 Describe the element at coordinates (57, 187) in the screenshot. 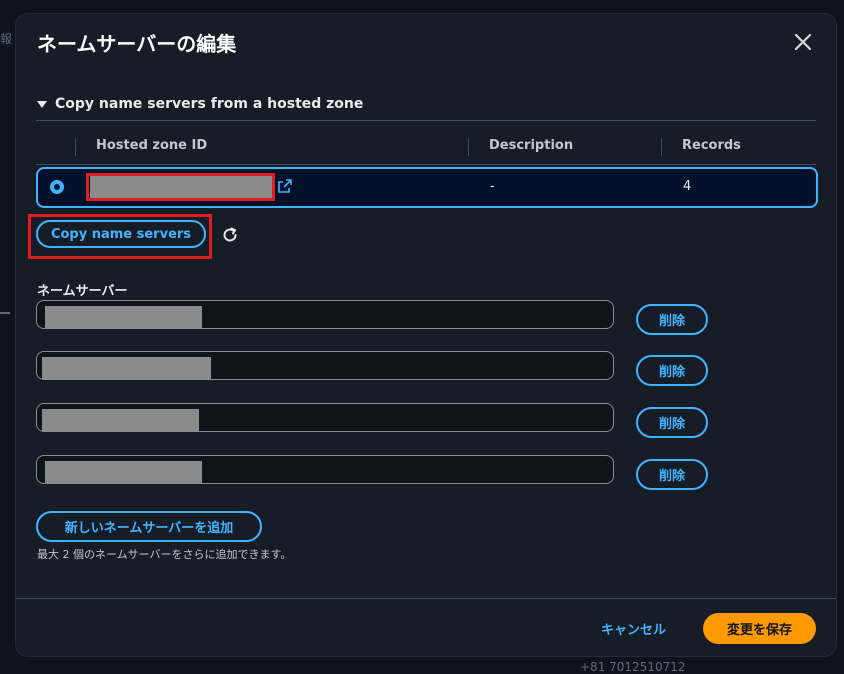

I see `row-radio` at that location.